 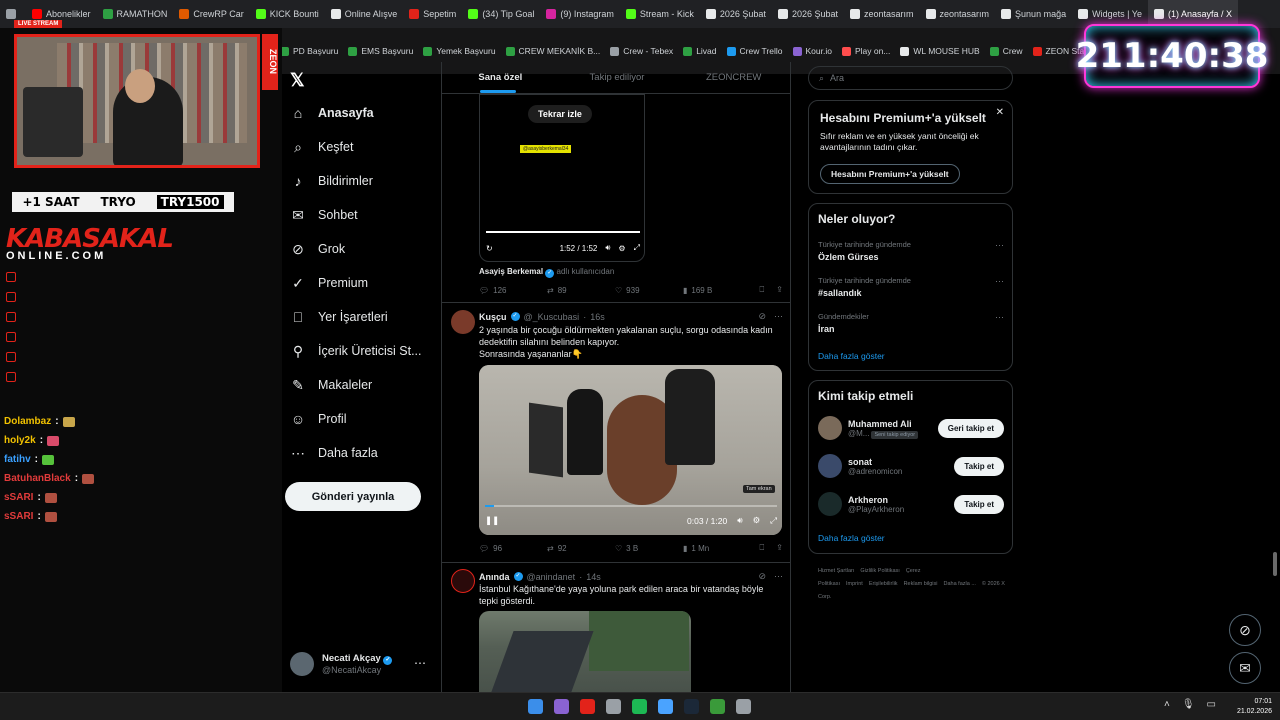 What do you see at coordinates (1211, 704) in the screenshot?
I see `monitor-icon: ▭` at bounding box center [1211, 704].